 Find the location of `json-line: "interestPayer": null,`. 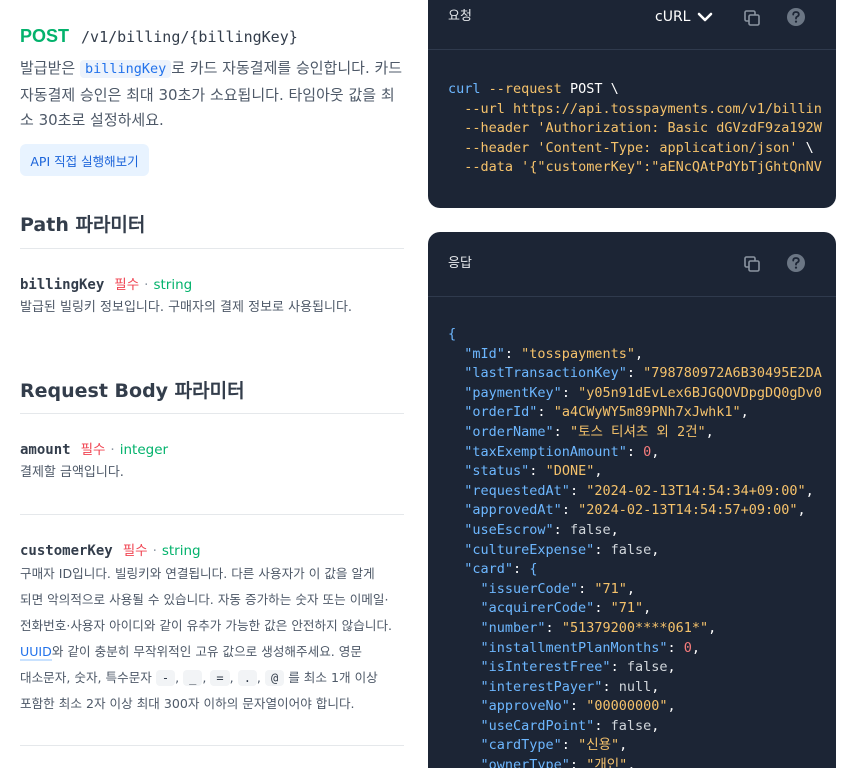

json-line: "interestPayer": null, is located at coordinates (642, 688).